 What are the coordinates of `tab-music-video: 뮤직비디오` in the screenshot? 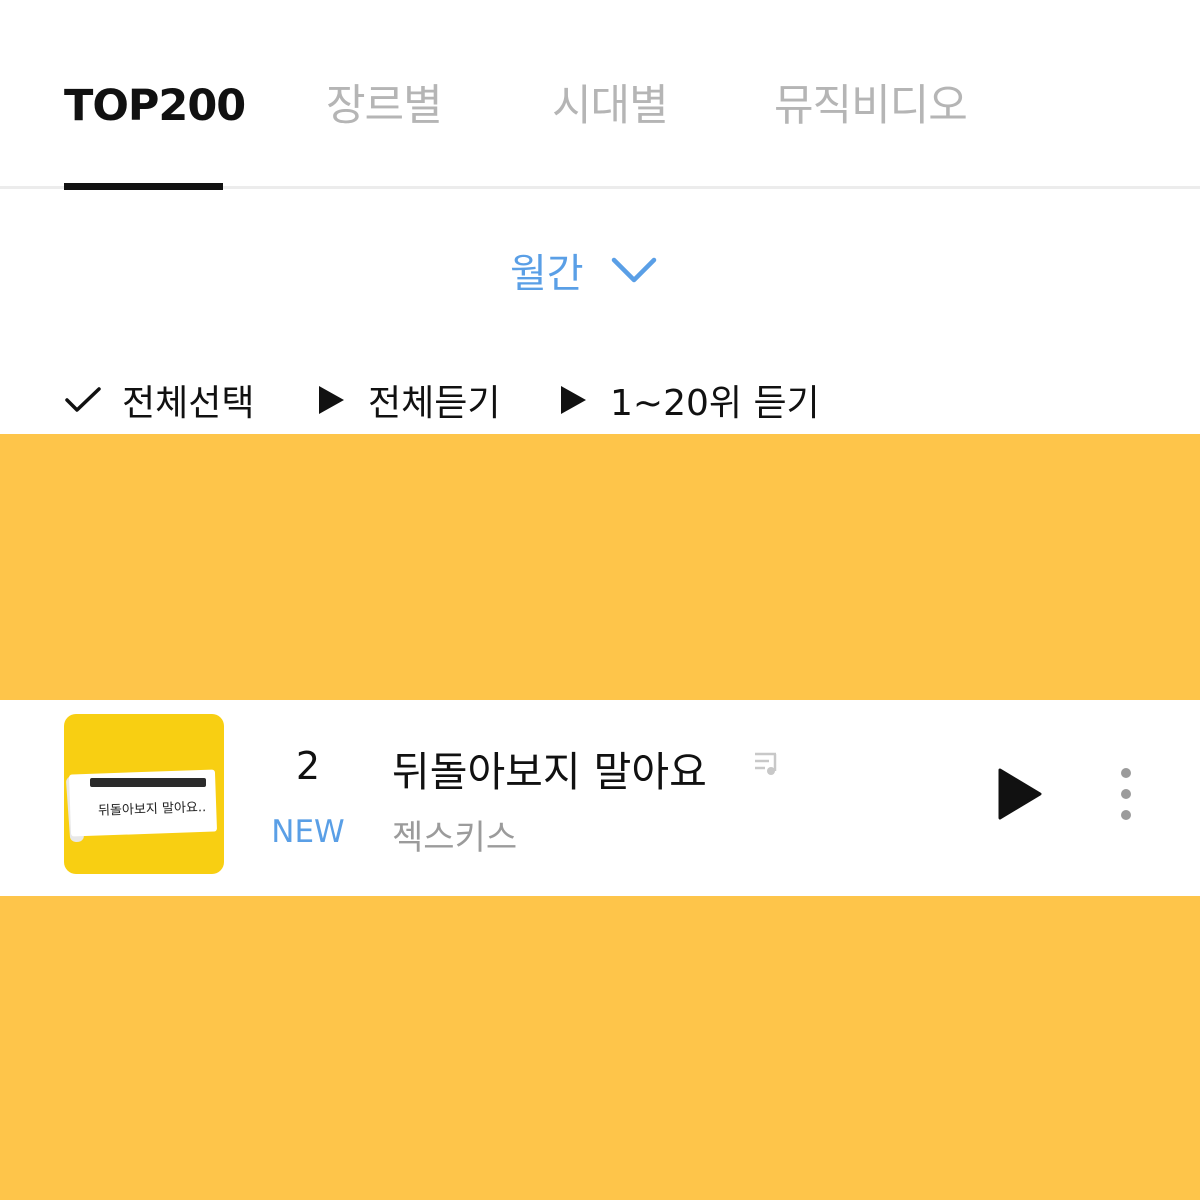 It's located at (871, 106).